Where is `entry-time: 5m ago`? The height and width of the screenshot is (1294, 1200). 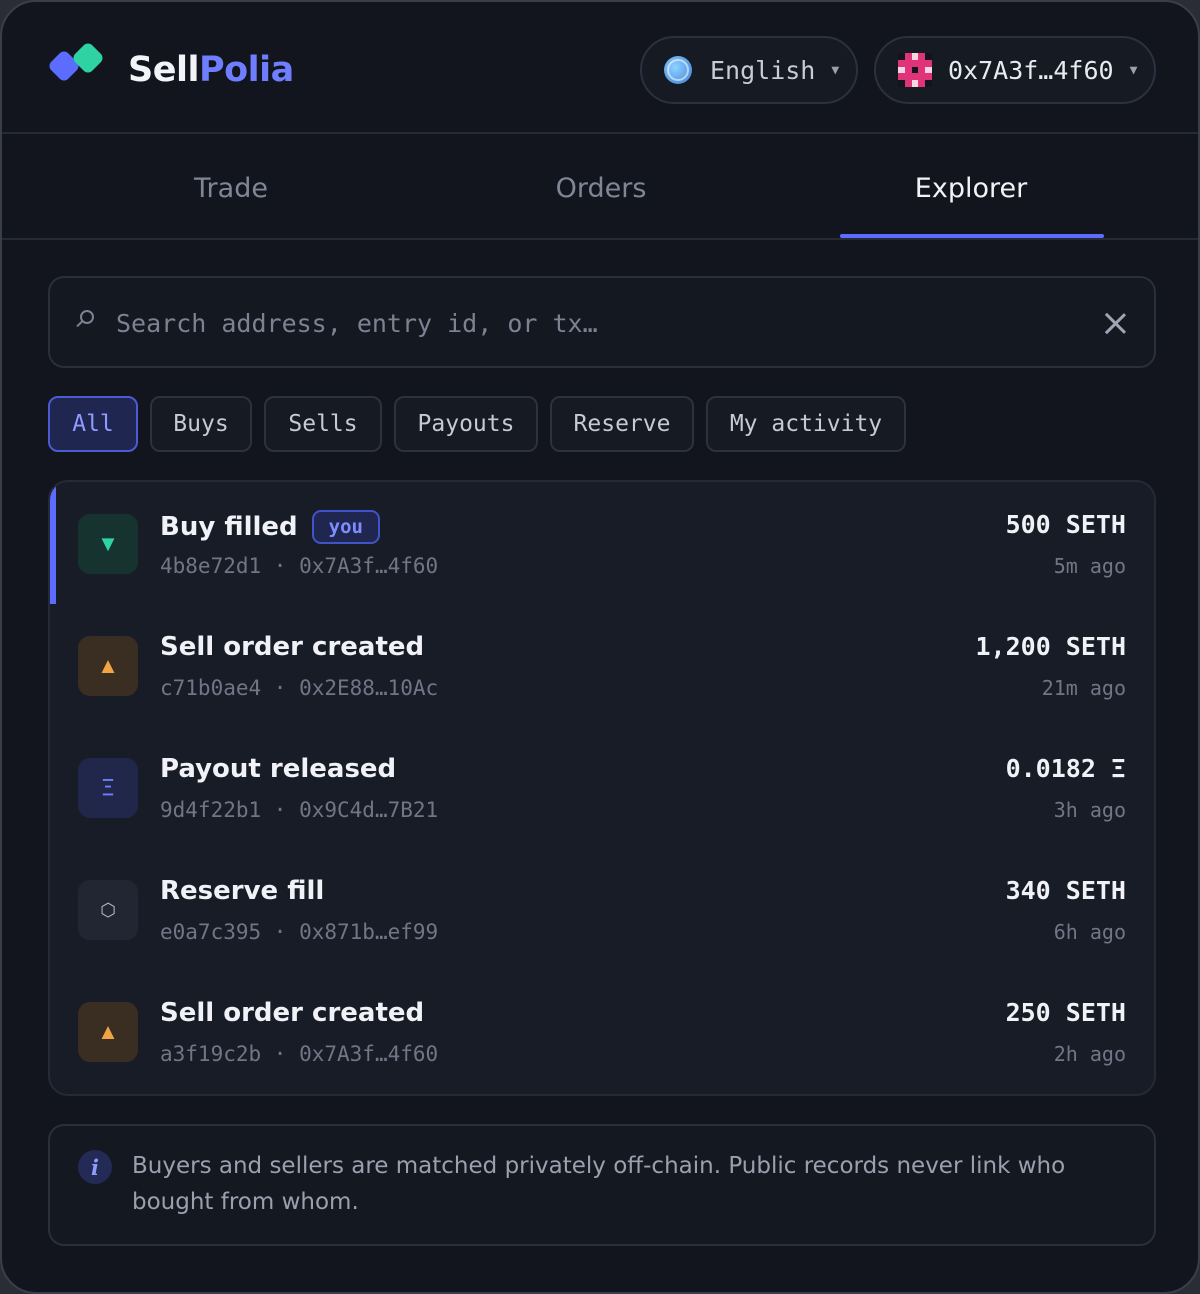
entry-time: 5m ago is located at coordinates (1089, 566).